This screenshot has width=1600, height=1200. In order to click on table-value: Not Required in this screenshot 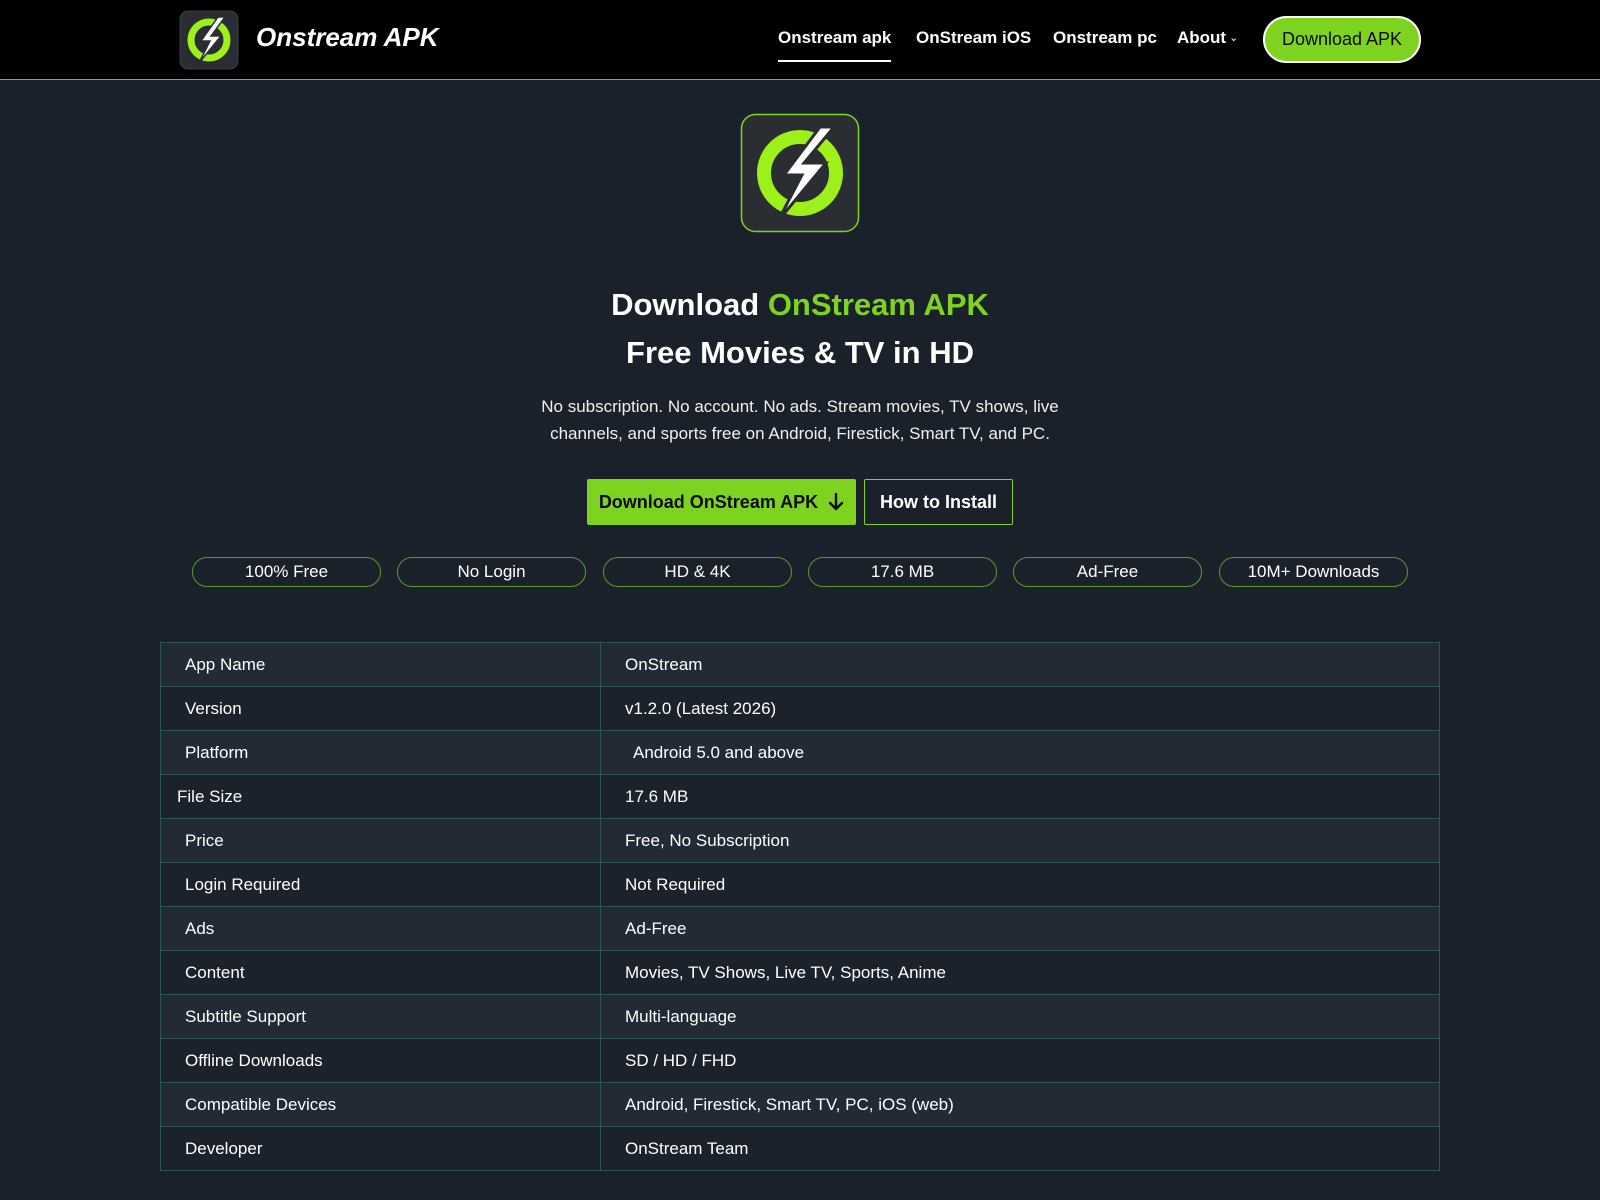, I will do `click(1020, 884)`.